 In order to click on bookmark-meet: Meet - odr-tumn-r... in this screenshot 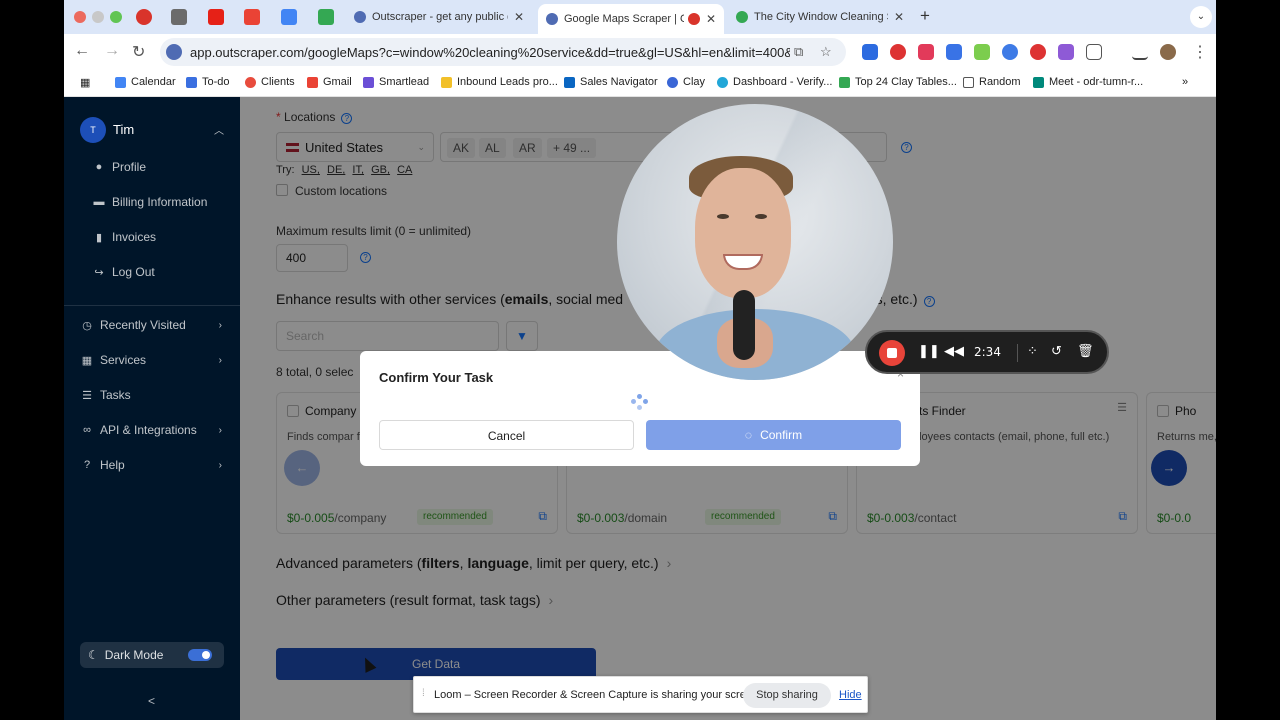, I will do `click(1088, 82)`.